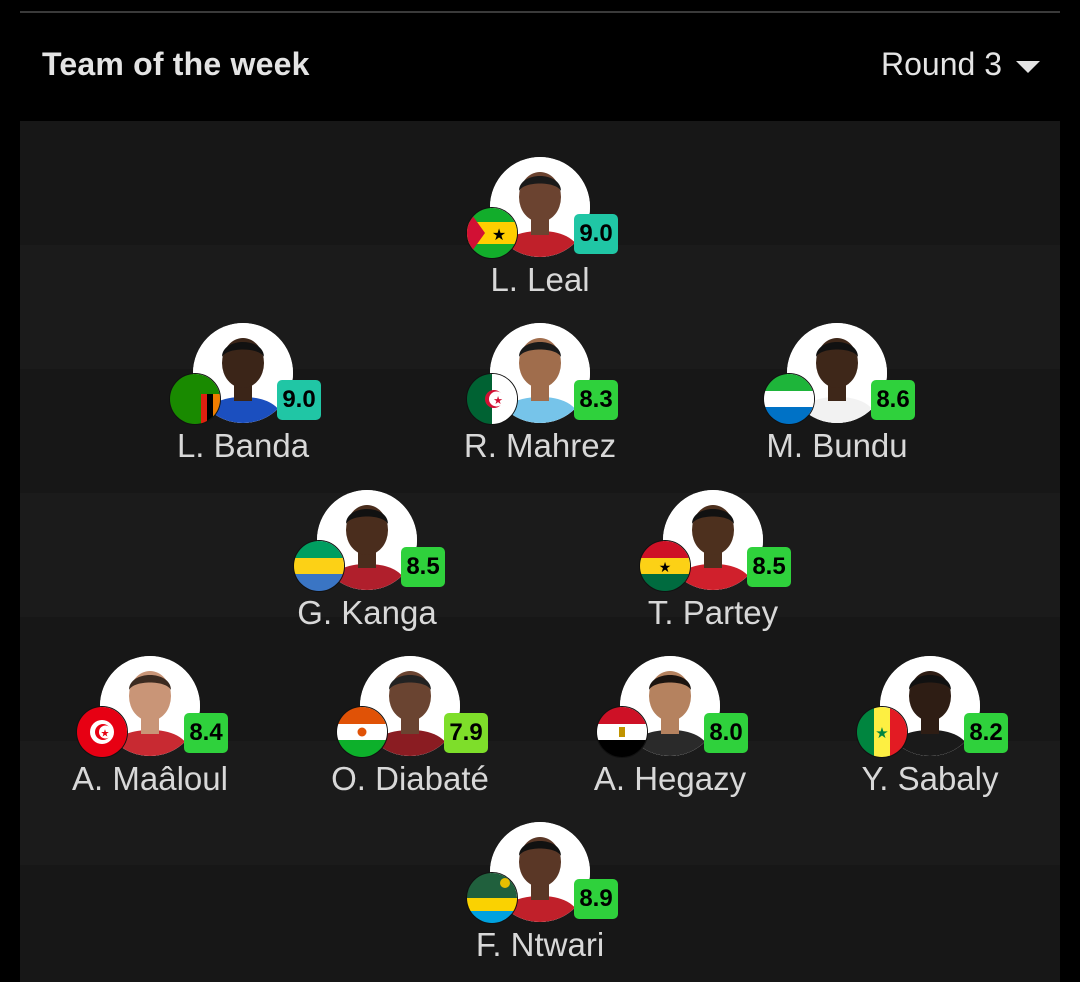 The image size is (1080, 982). I want to click on rwanda-flag-icon, so click(492, 898).